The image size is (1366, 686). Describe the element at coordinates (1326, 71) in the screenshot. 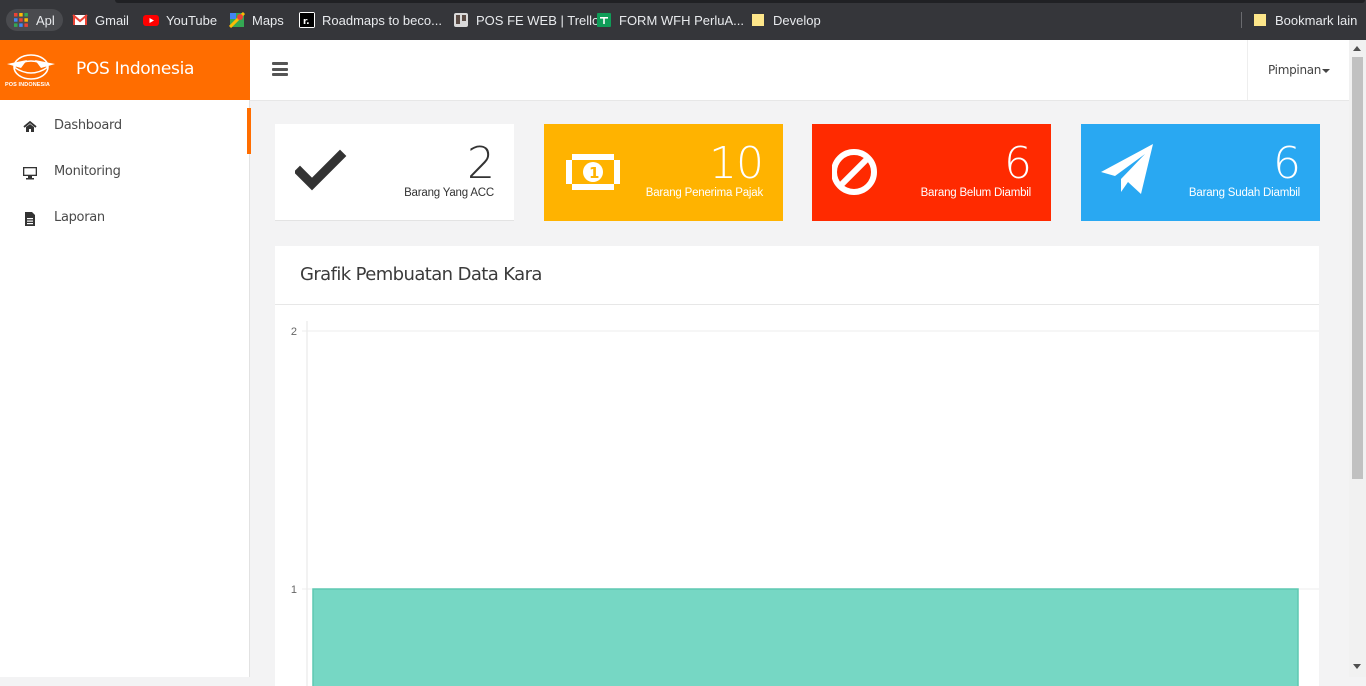

I see `caret-down-icon` at that location.